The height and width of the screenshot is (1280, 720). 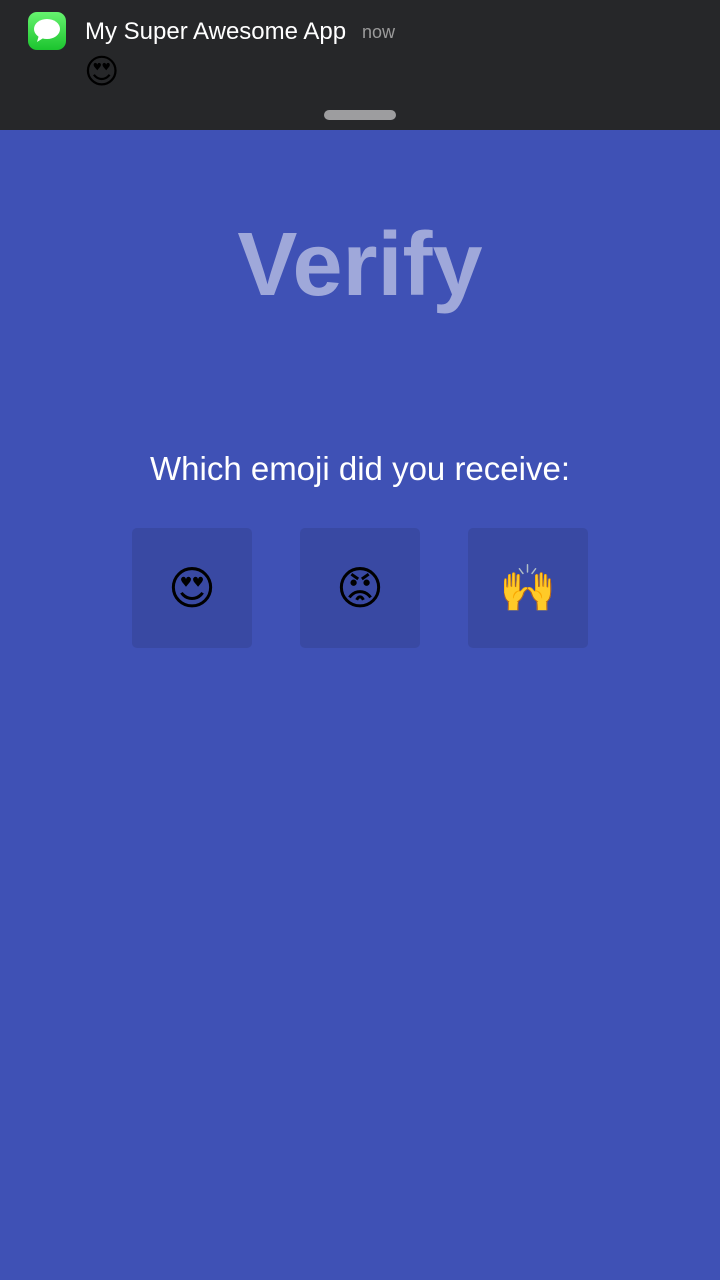 What do you see at coordinates (360, 115) in the screenshot?
I see `notification-drag-handle` at bounding box center [360, 115].